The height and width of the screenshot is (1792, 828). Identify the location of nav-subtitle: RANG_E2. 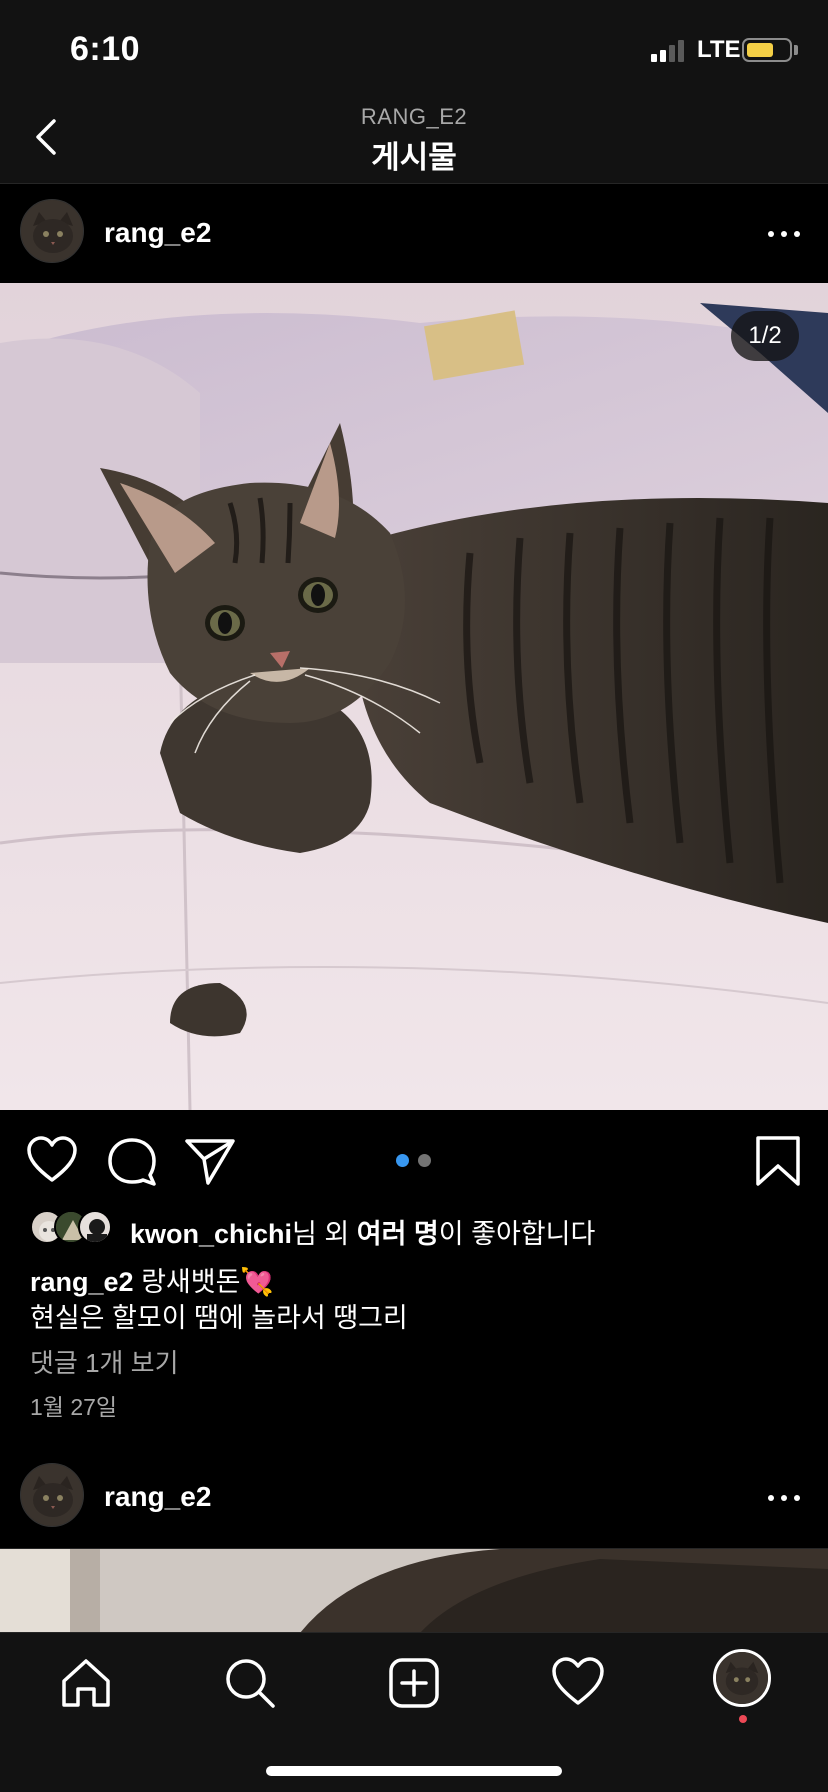
(414, 116).